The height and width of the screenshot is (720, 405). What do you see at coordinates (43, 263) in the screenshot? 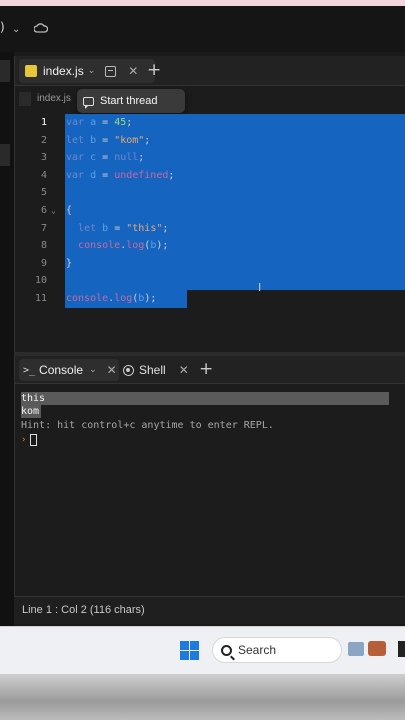
I see `line-number: 9` at bounding box center [43, 263].